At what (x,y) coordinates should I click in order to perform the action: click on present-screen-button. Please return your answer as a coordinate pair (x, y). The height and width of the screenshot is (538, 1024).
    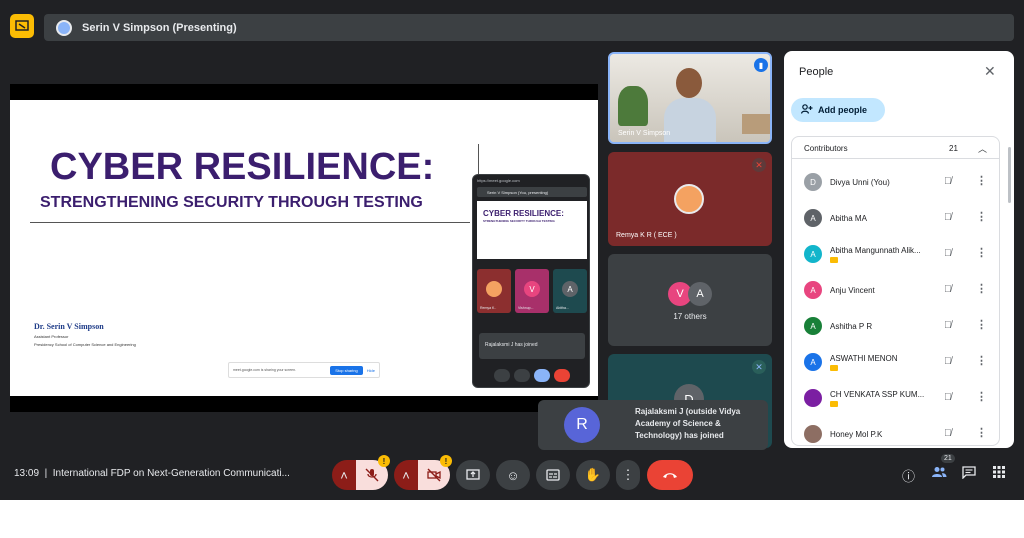
    Looking at the image, I should click on (473, 475).